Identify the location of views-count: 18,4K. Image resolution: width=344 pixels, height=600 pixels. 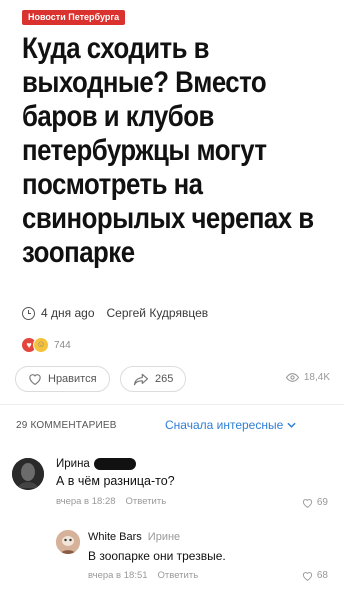
(316, 377).